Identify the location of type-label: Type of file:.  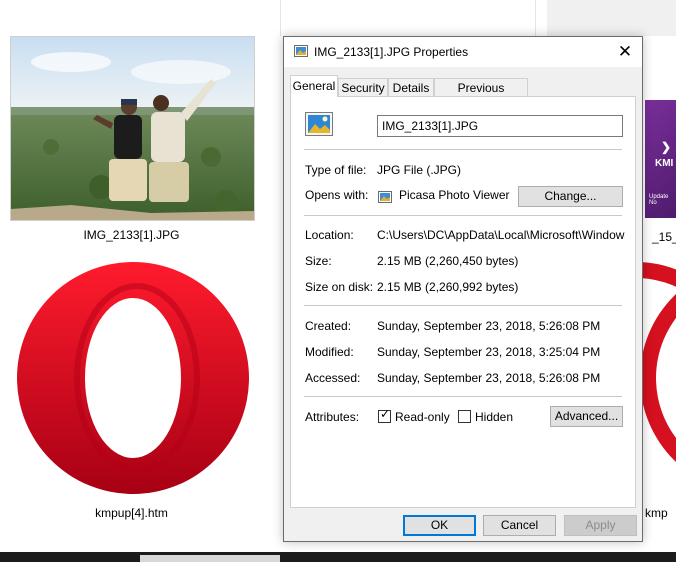
(336, 170).